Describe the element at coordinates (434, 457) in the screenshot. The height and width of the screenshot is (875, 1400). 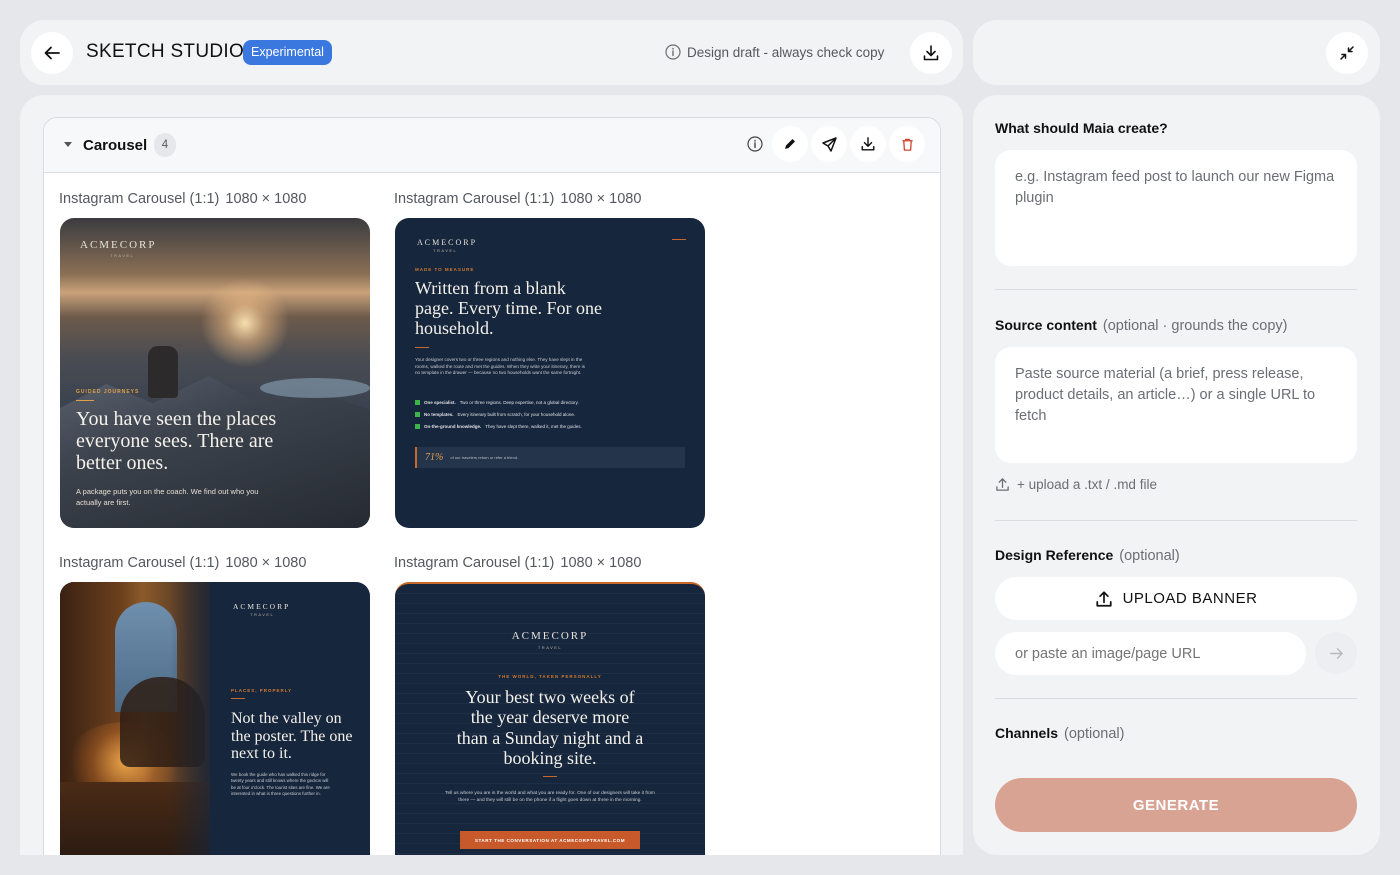
I see `stat-value: 71%` at that location.